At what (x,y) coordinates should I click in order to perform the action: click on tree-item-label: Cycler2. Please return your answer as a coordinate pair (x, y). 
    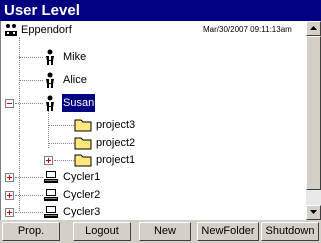
    Looking at the image, I should click on (81, 195).